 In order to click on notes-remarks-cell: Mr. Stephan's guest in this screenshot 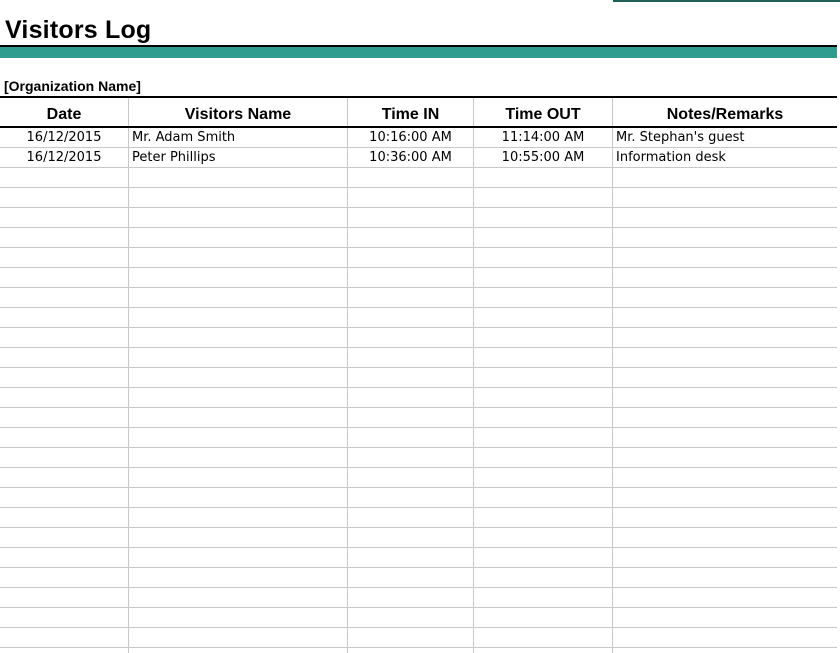, I will do `click(725, 137)`.